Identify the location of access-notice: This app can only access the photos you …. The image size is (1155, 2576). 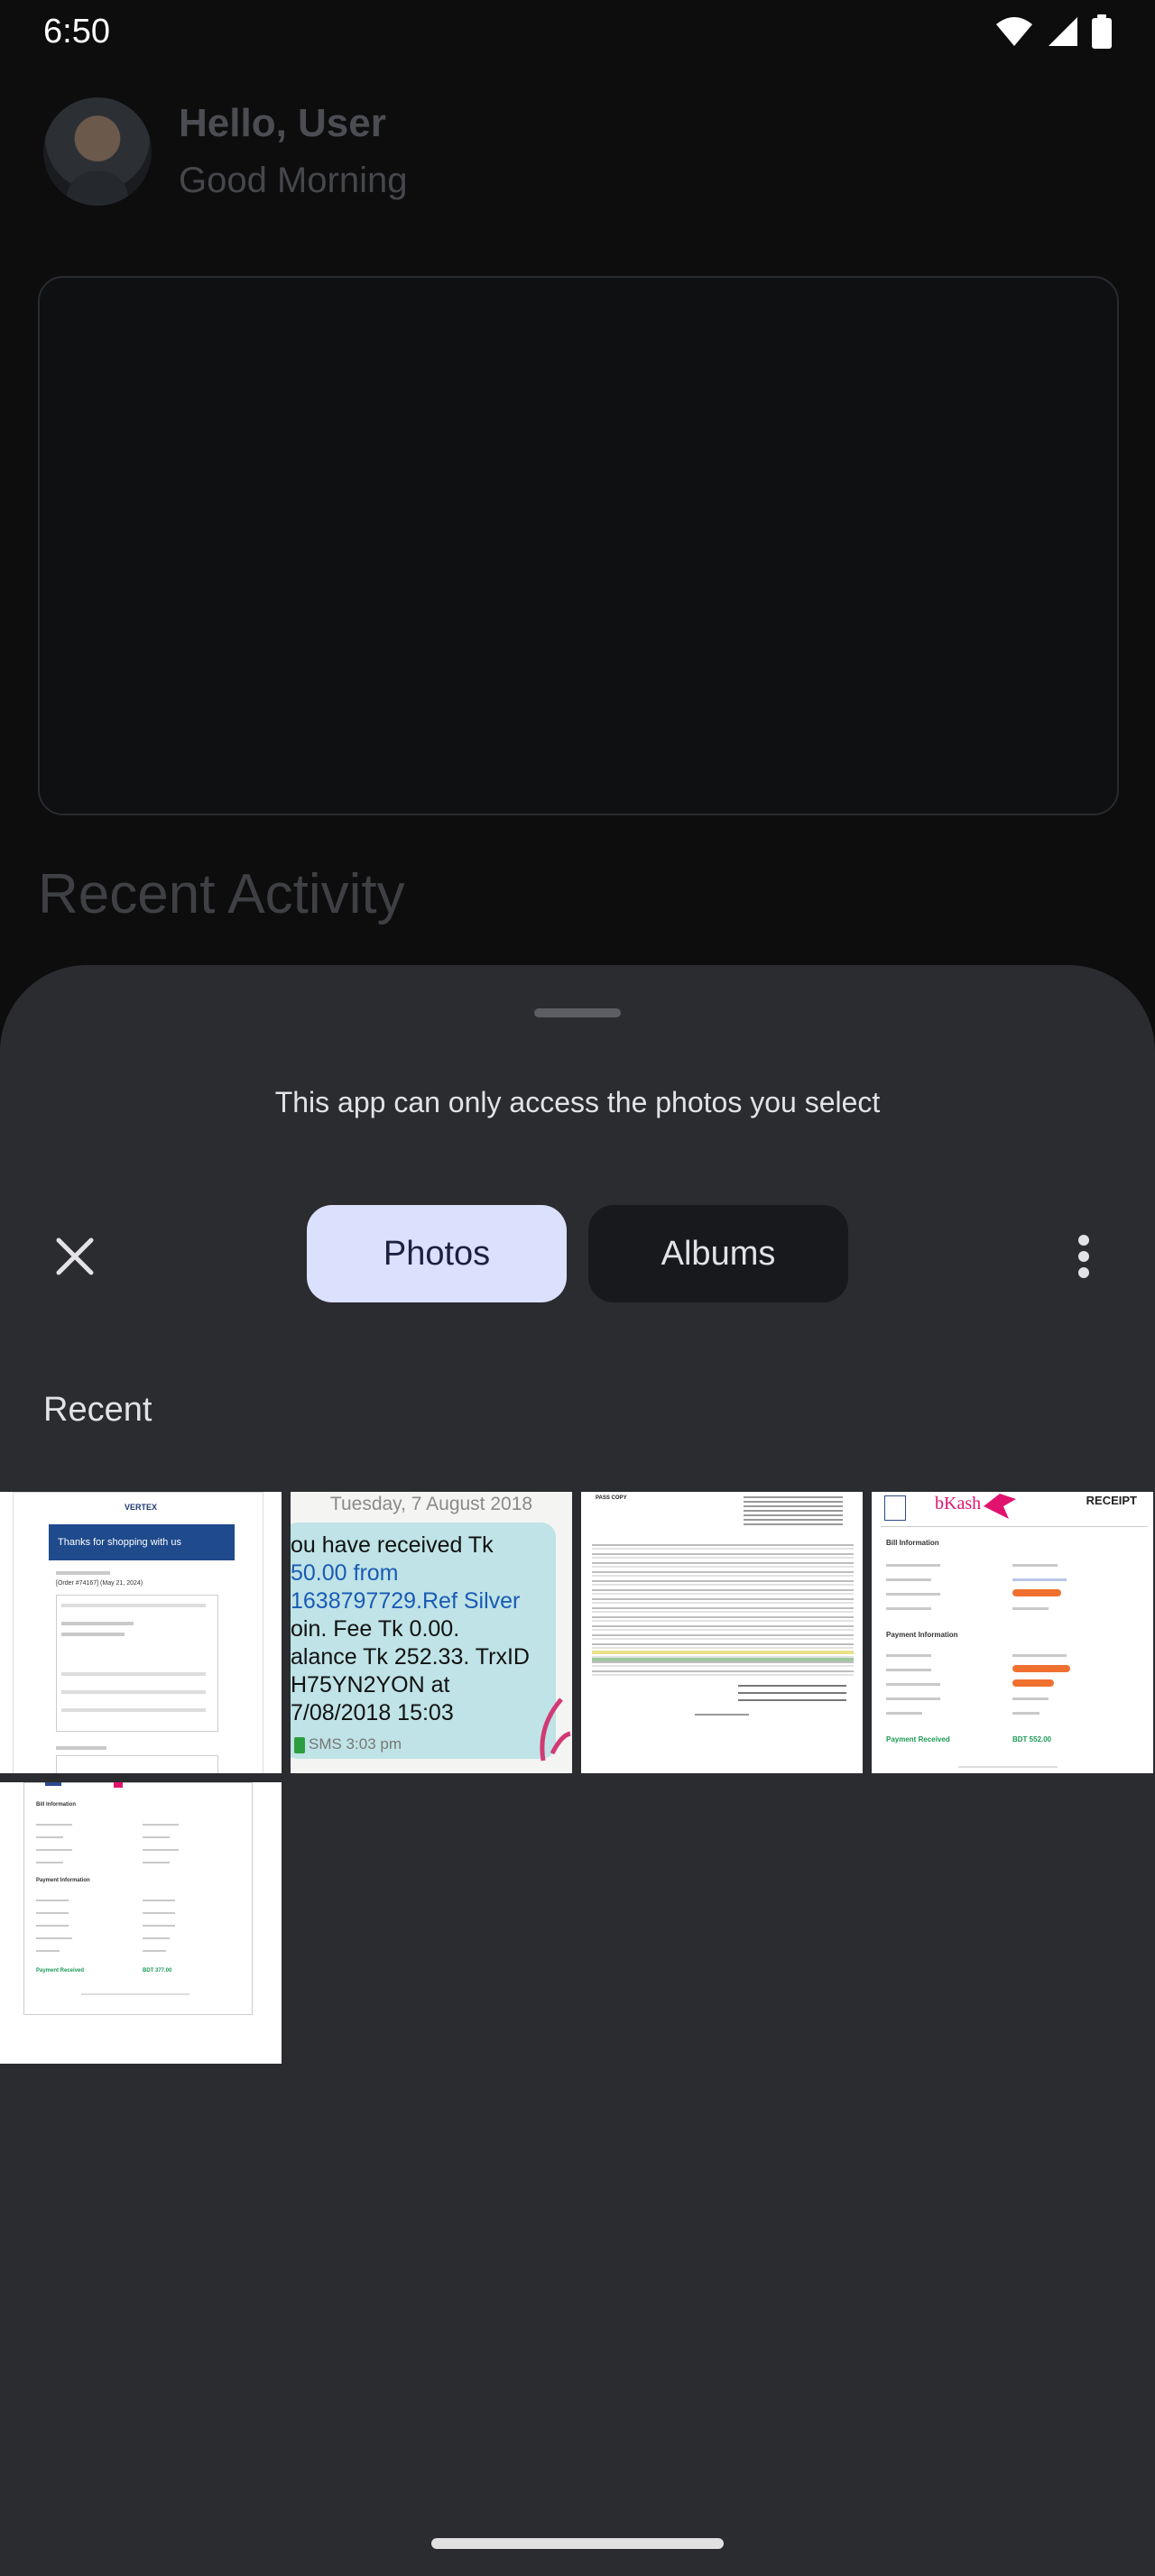
(577, 1102).